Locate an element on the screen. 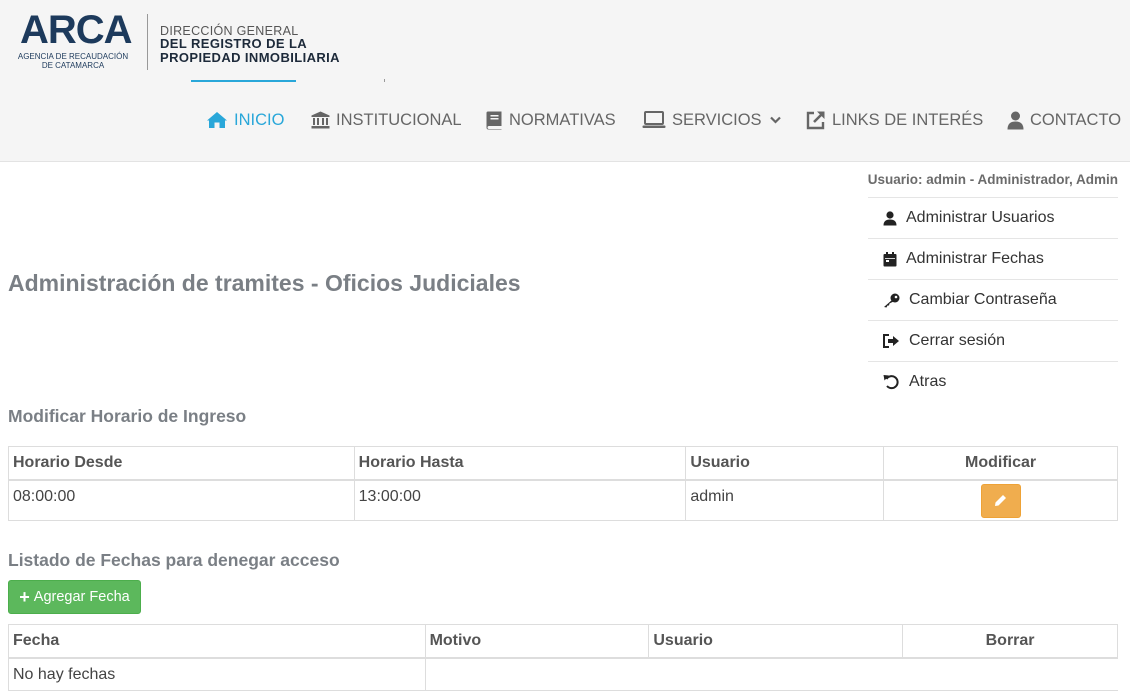 The height and width of the screenshot is (700, 1130). menu-label: Cerrar sesión is located at coordinates (957, 340).